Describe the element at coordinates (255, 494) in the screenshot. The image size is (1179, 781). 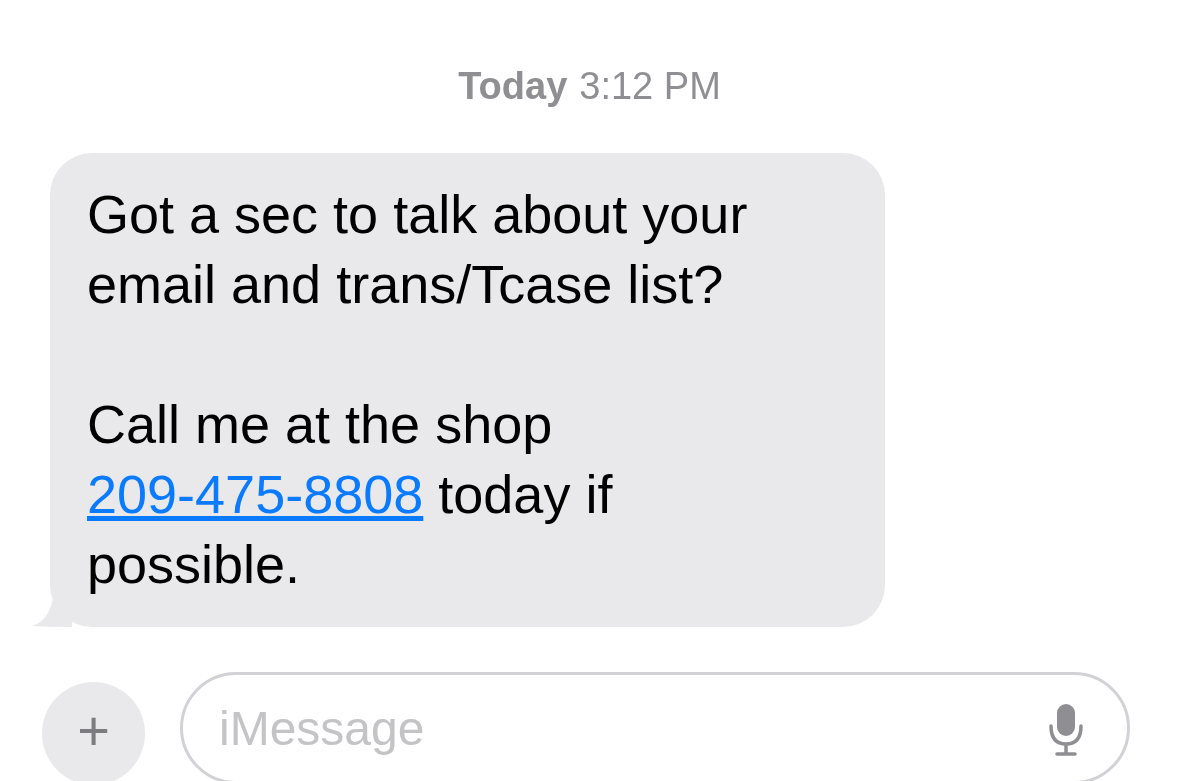
I see `phone-link: 209-475-8808` at that location.